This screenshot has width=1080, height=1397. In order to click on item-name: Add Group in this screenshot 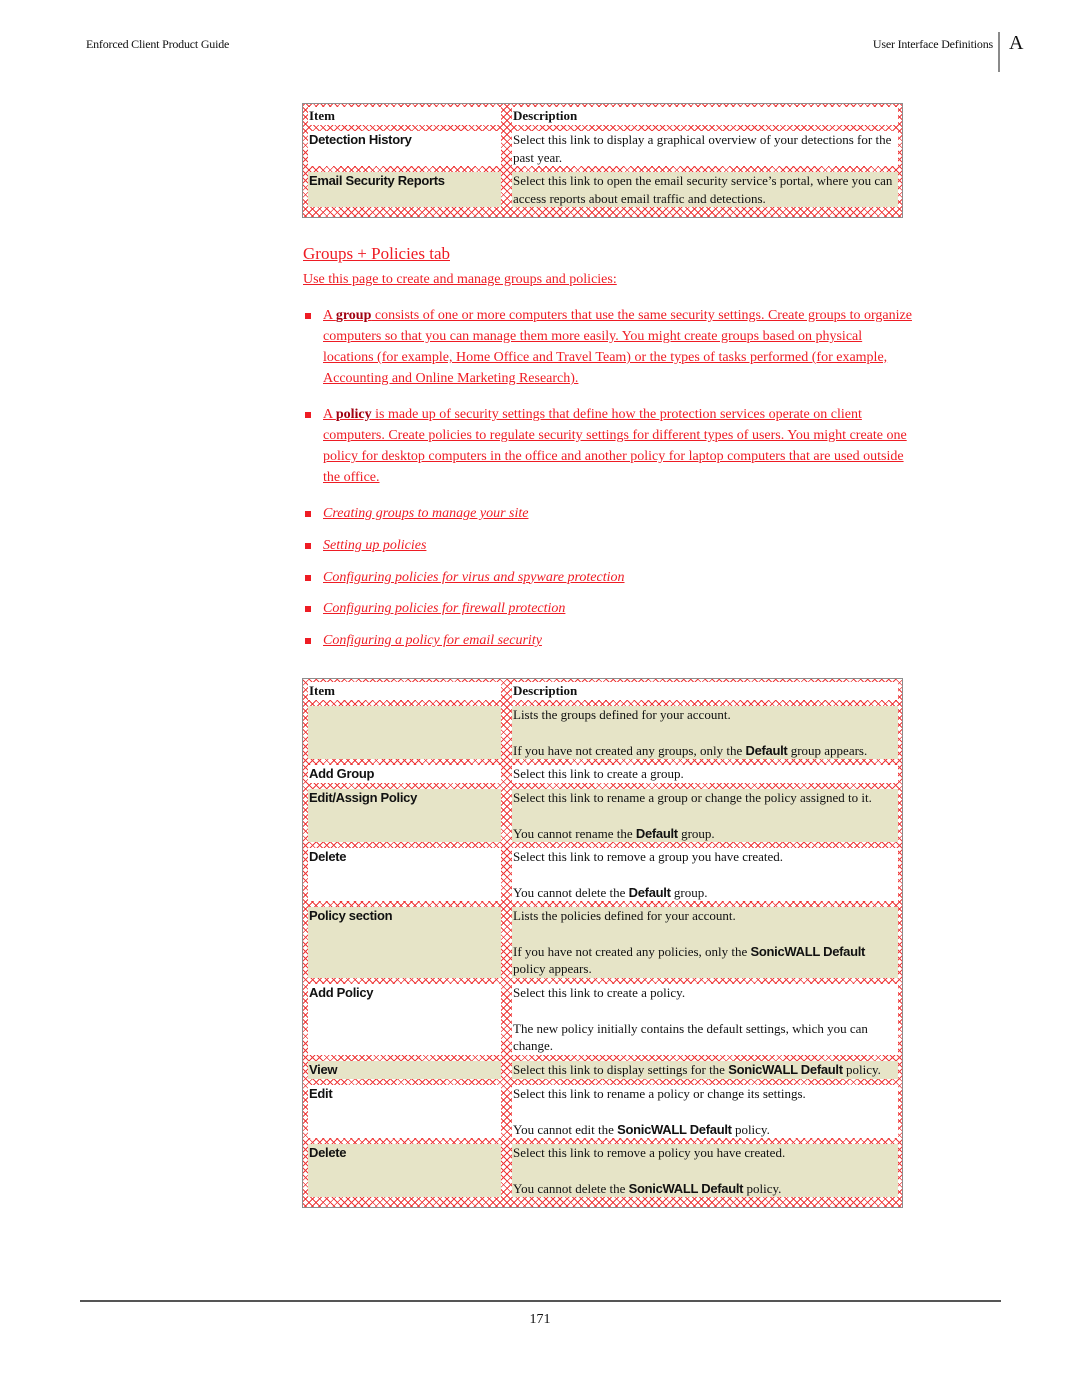, I will do `click(404, 774)`.